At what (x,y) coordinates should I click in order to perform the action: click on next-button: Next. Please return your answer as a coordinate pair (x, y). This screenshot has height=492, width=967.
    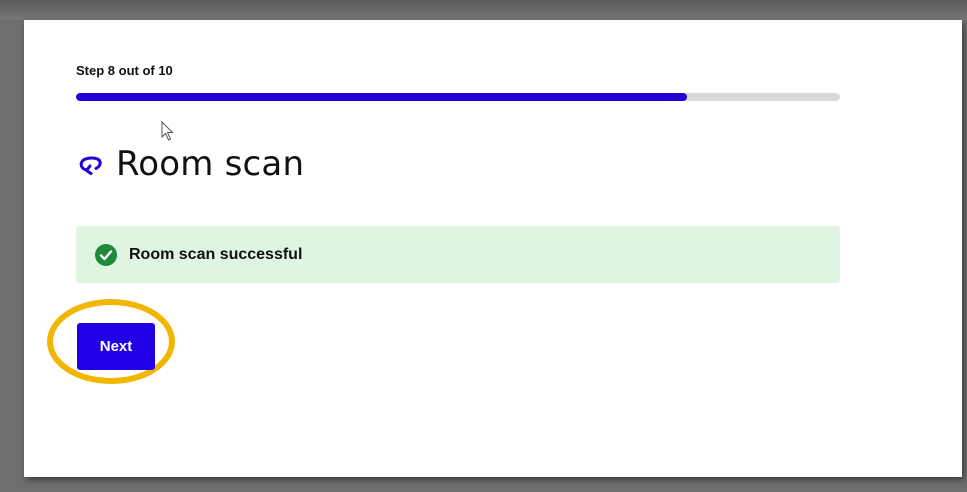
    Looking at the image, I should click on (116, 346).